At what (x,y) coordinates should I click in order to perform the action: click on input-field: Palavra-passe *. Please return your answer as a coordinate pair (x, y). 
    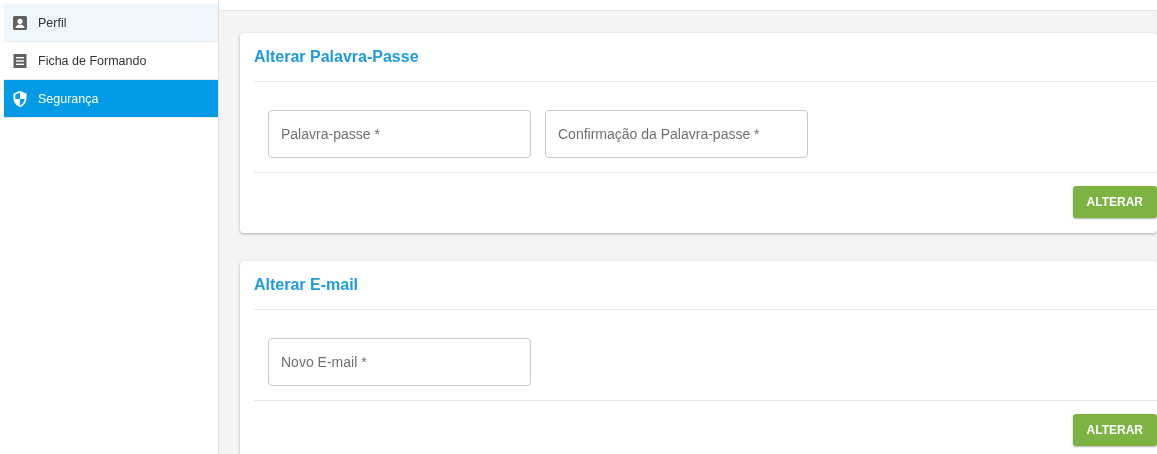
    Looking at the image, I should click on (399, 134).